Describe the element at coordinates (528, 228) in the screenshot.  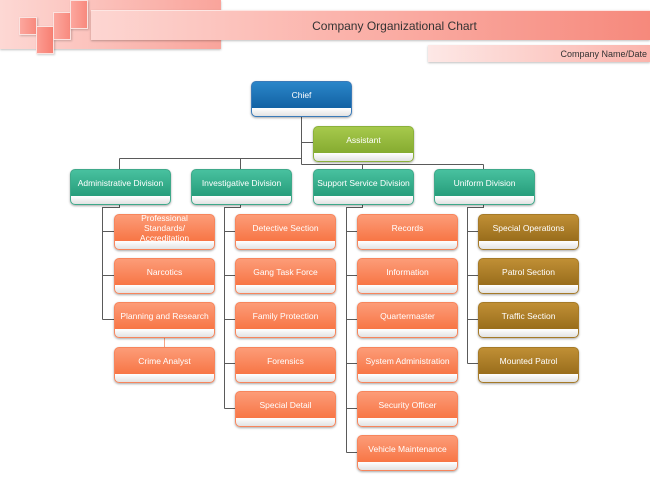
I see `node-label: Special Operations` at that location.